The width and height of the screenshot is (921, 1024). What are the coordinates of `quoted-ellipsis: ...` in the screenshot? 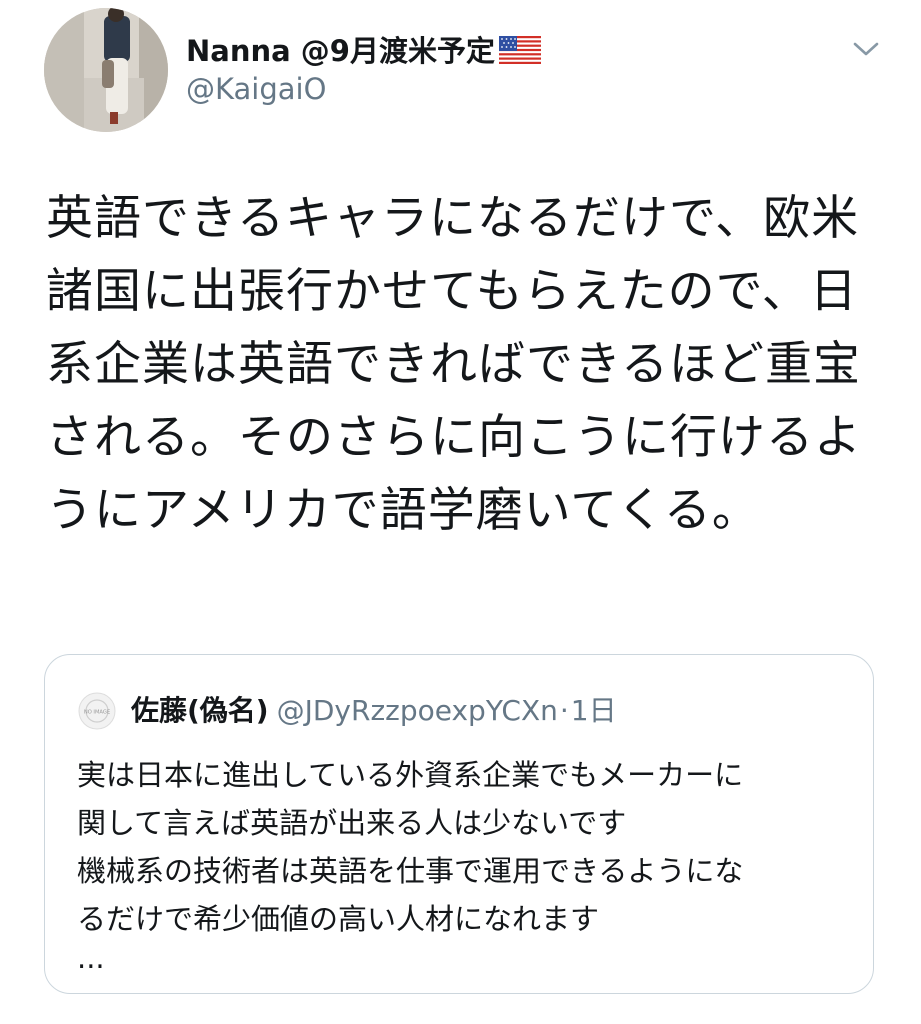 It's located at (91, 958).